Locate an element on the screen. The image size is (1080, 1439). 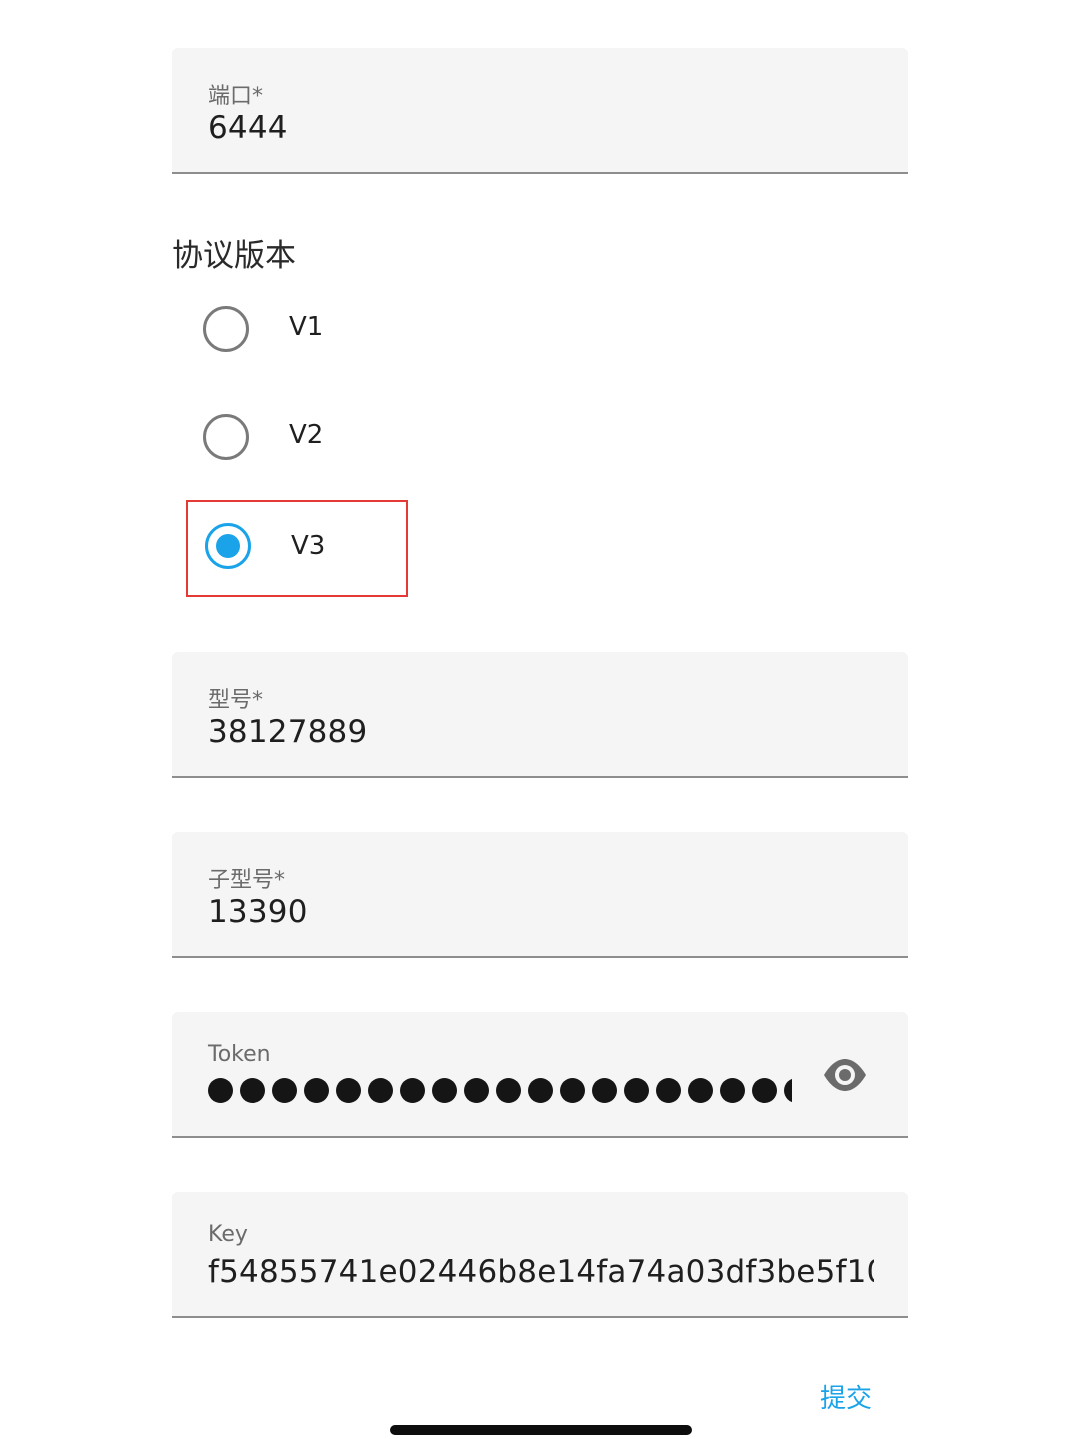
submodel-field-value: 13390 is located at coordinates (508, 912).